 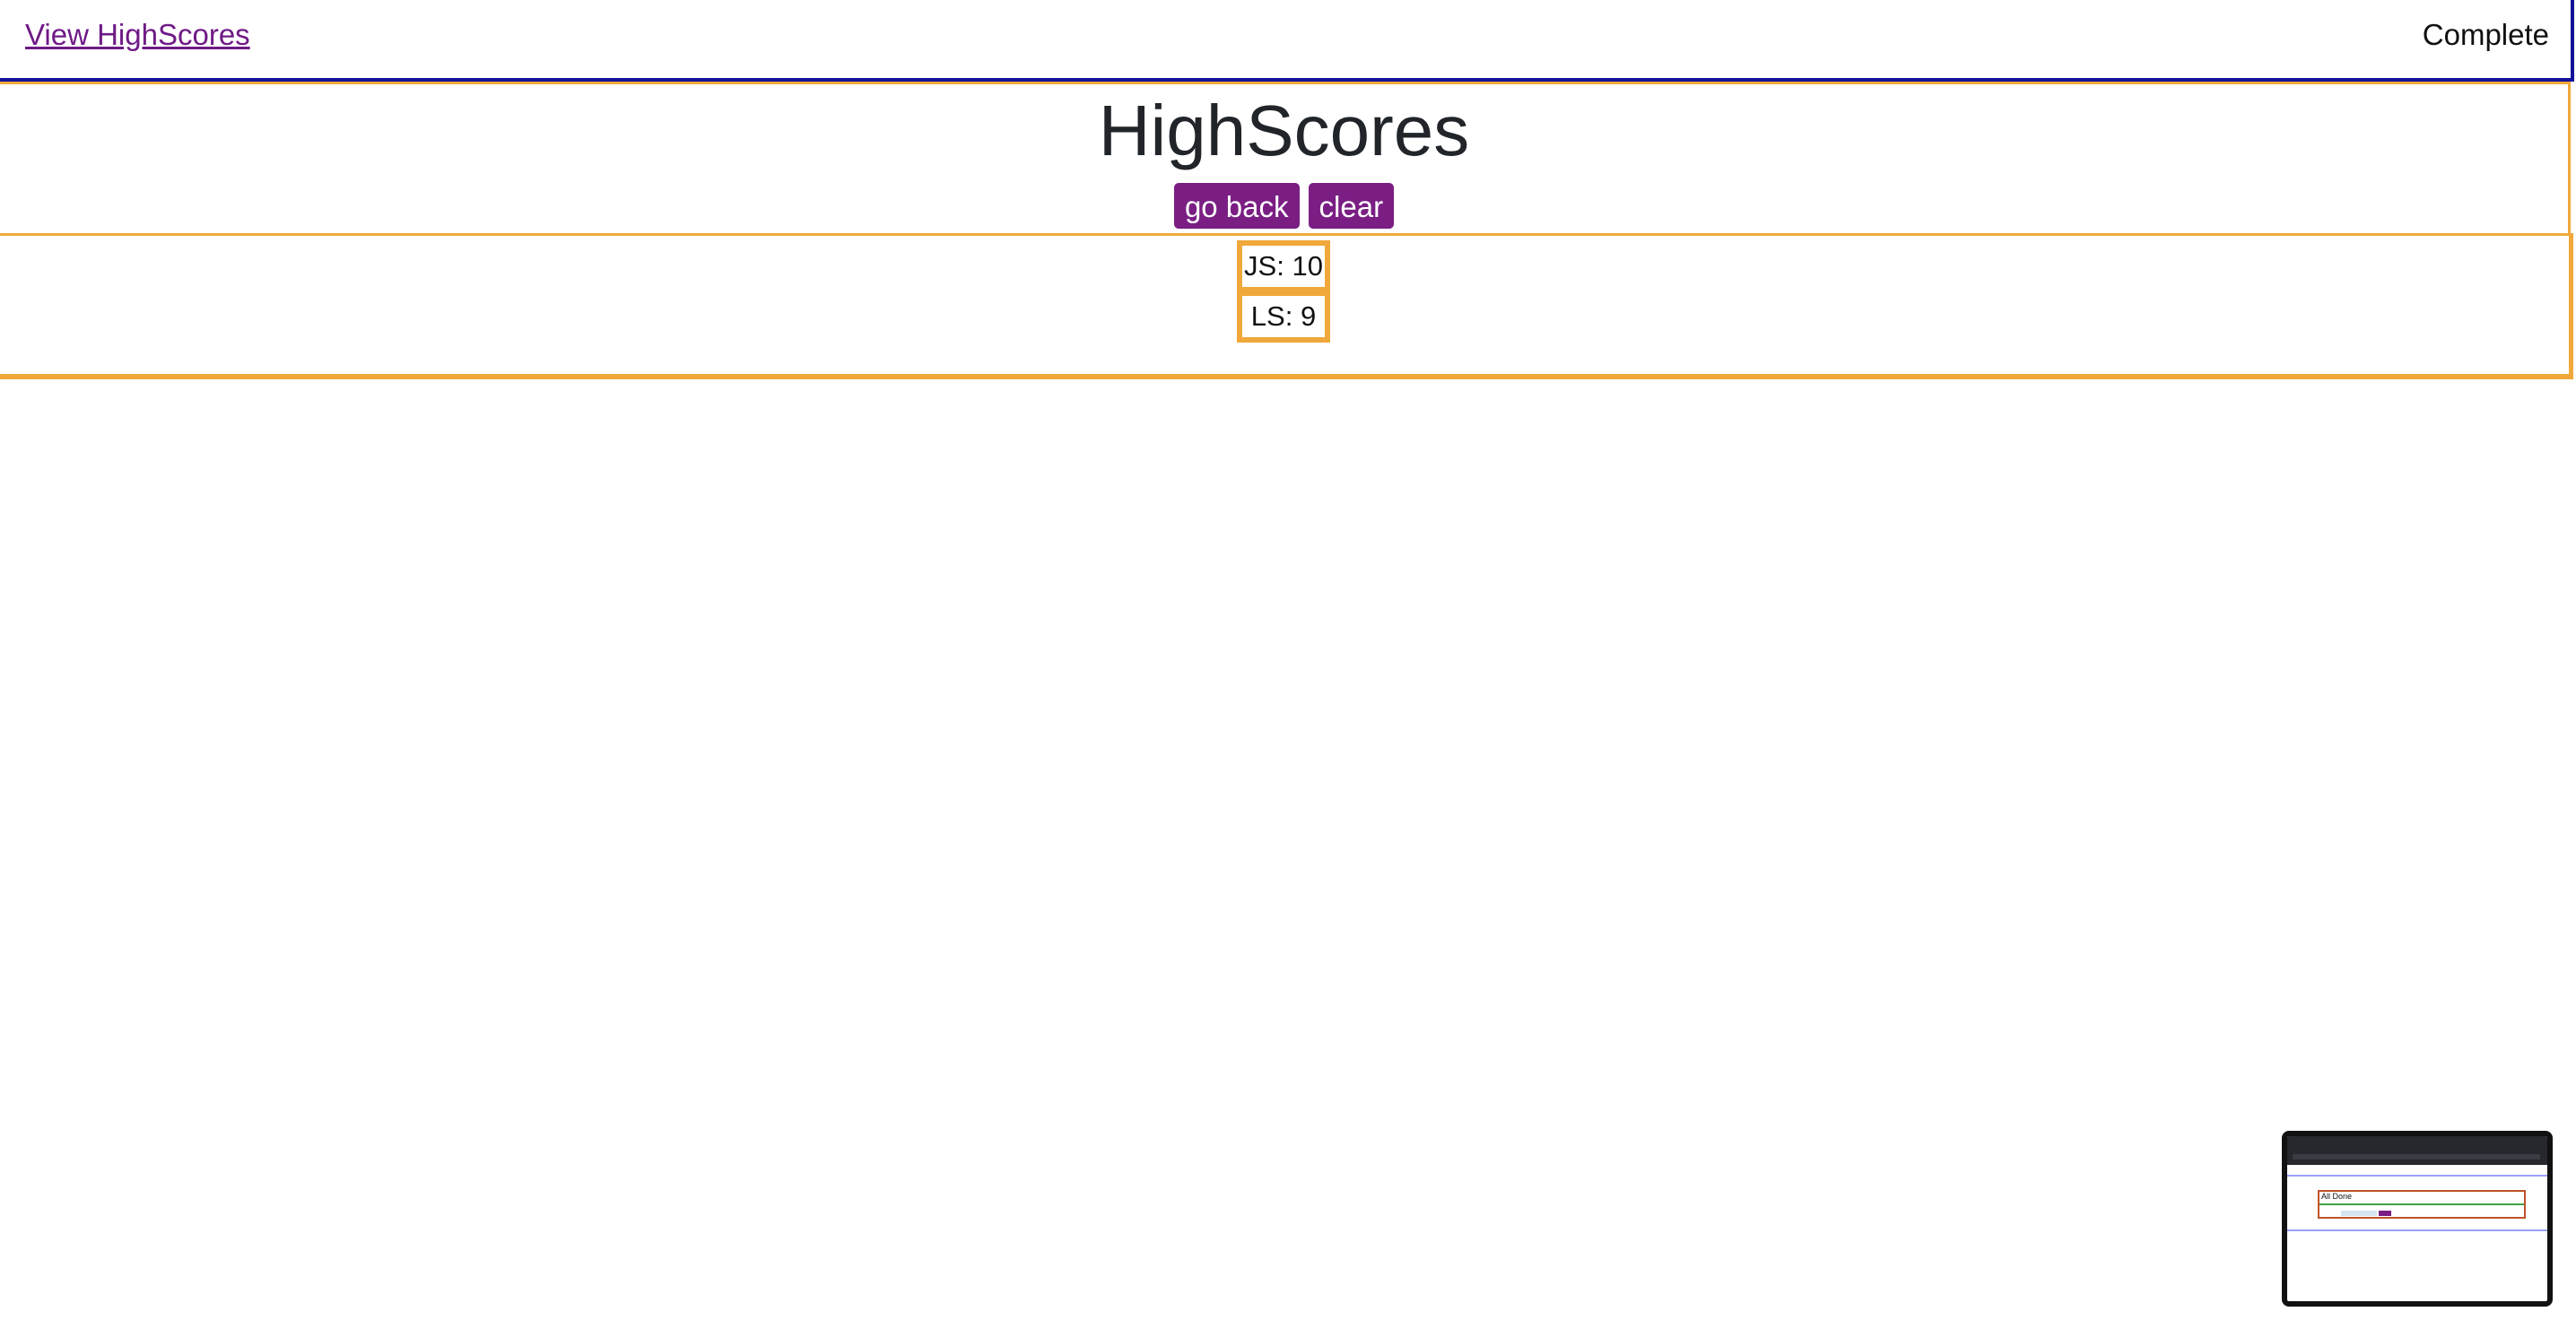 I want to click on thumbnail-input, so click(x=2359, y=1213).